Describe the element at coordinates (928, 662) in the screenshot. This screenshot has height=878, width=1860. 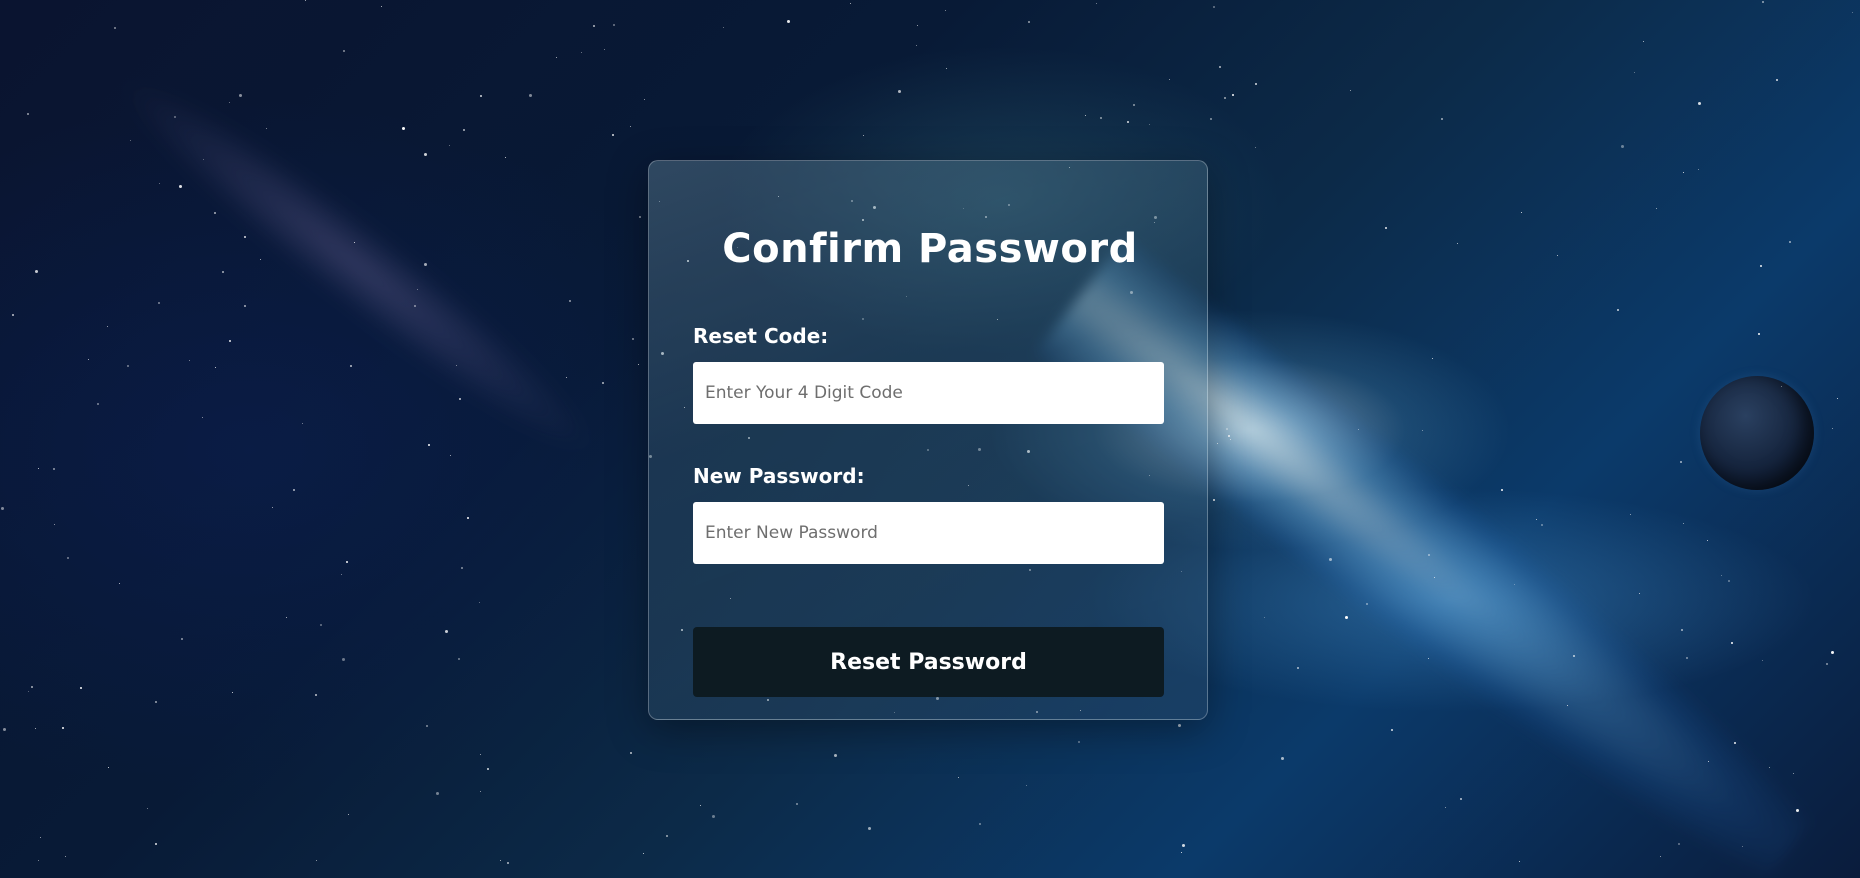
I see `reset-password-button: Reset Password` at that location.